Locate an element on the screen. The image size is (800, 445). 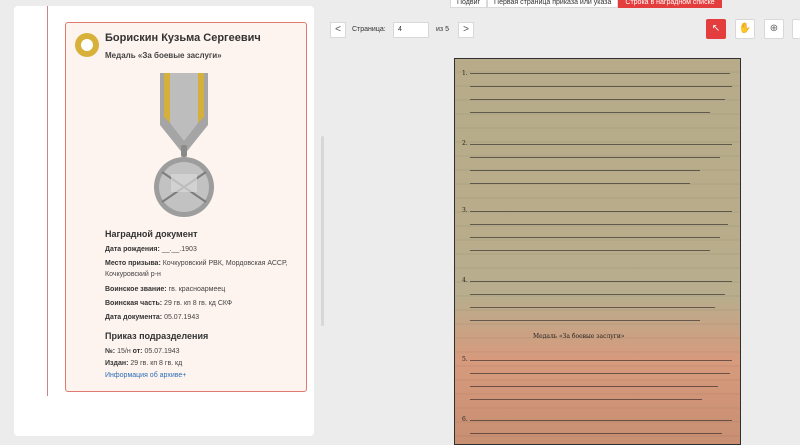
rank-value: гв. красноармеец is located at coordinates (197, 289).